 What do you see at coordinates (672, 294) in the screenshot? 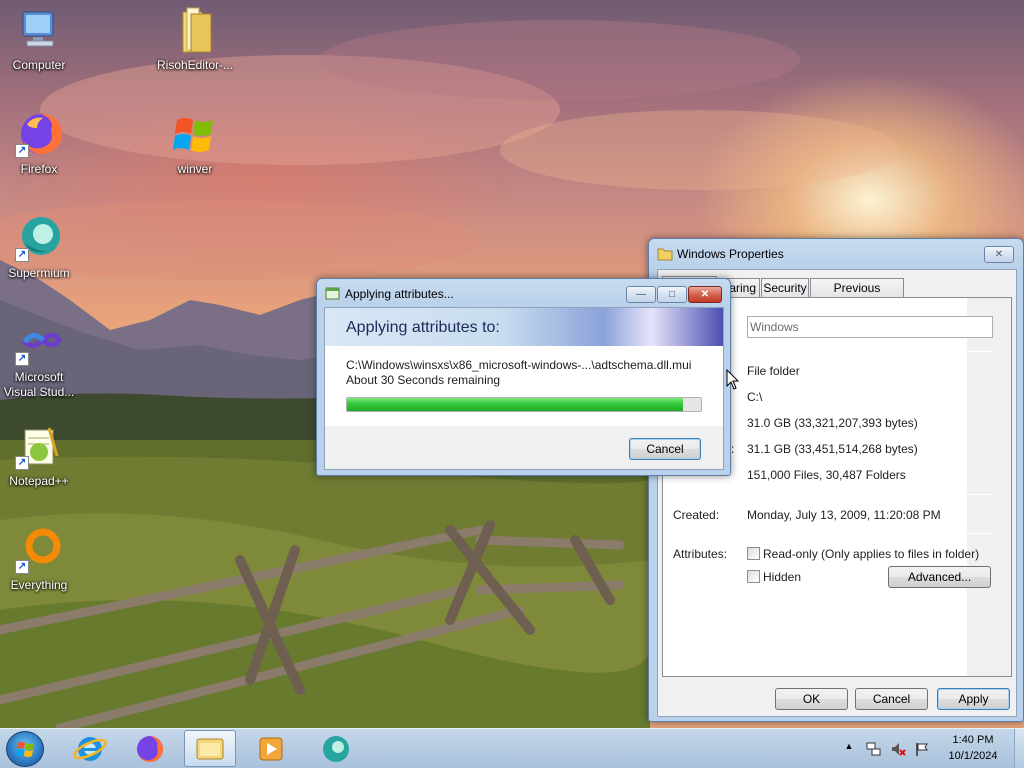
I see `maximize-button: □` at bounding box center [672, 294].